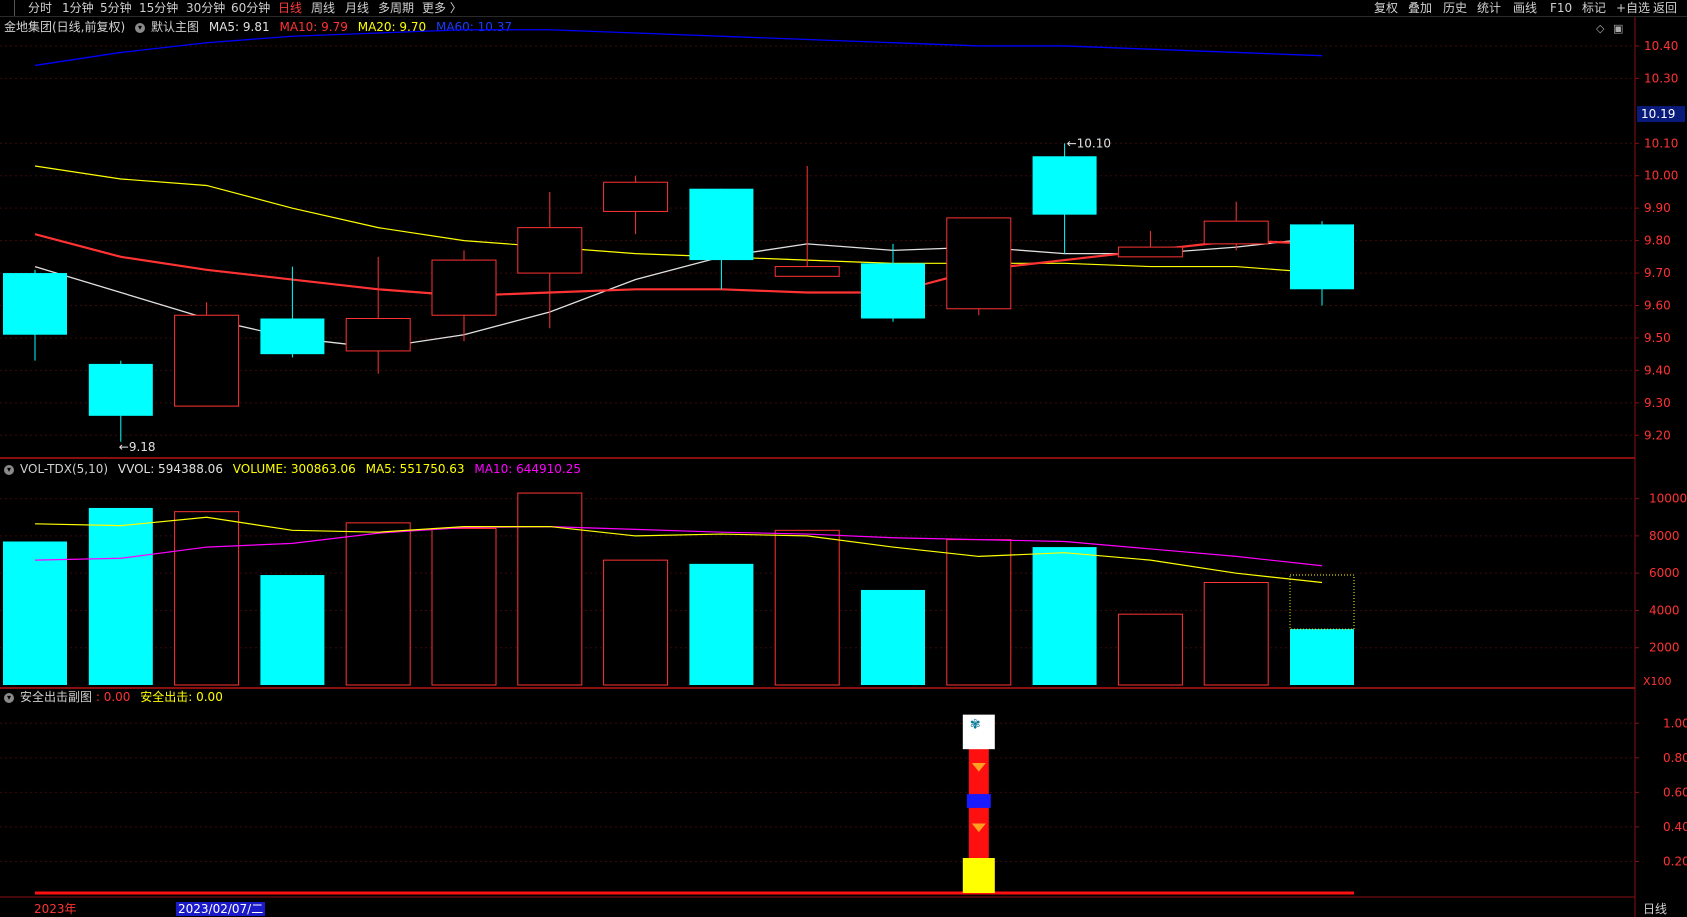  What do you see at coordinates (1661, 46) in the screenshot?
I see `price-axis-label: 10.40` at bounding box center [1661, 46].